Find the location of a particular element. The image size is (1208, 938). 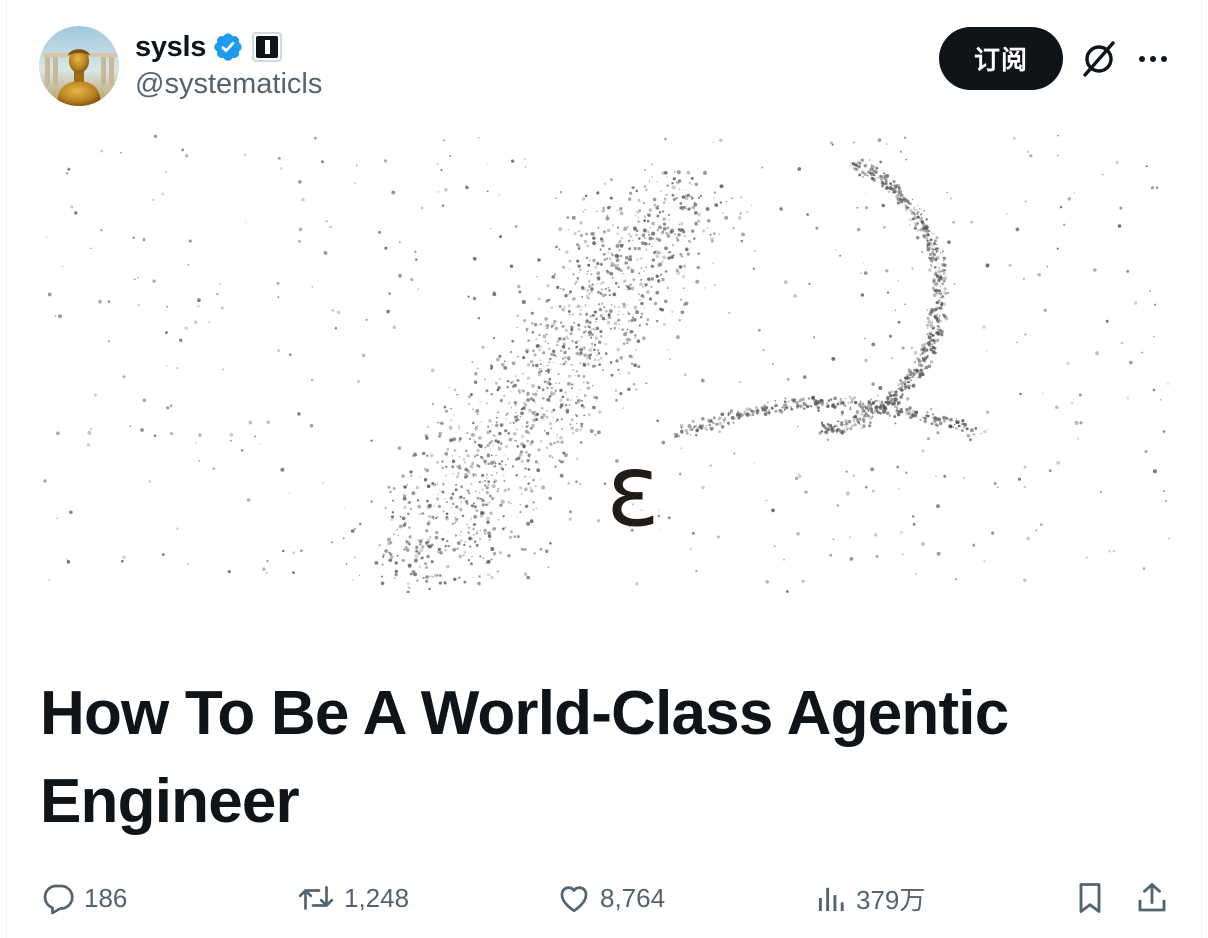

verified-badge-icon is located at coordinates (228, 47).